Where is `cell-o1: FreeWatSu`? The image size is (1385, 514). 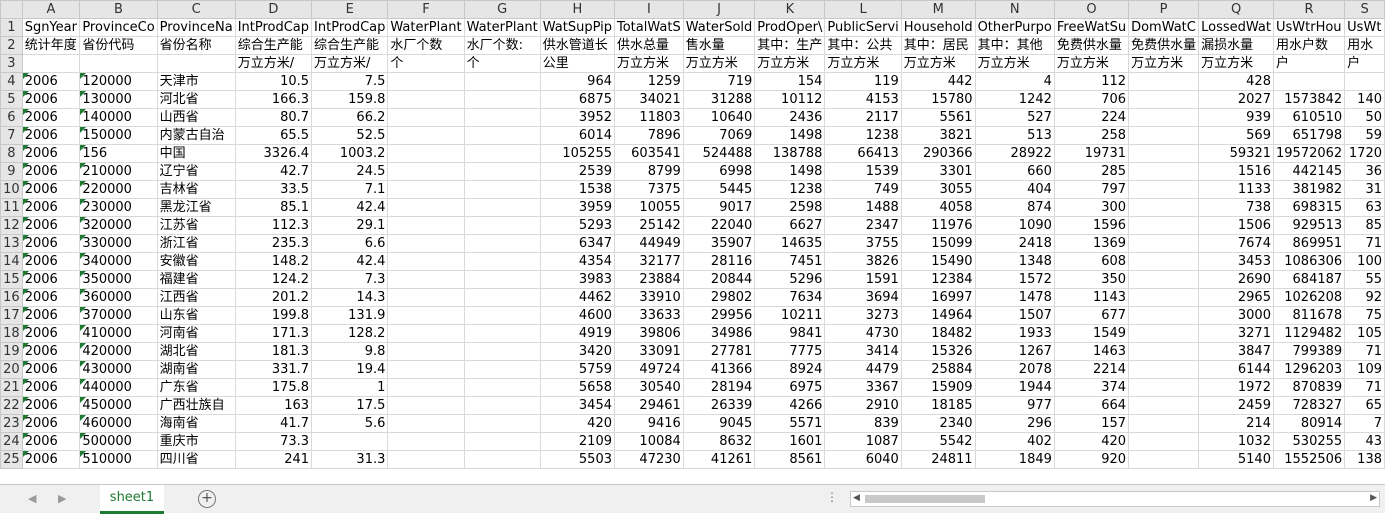
cell-o1: FreeWatSu is located at coordinates (1091, 27).